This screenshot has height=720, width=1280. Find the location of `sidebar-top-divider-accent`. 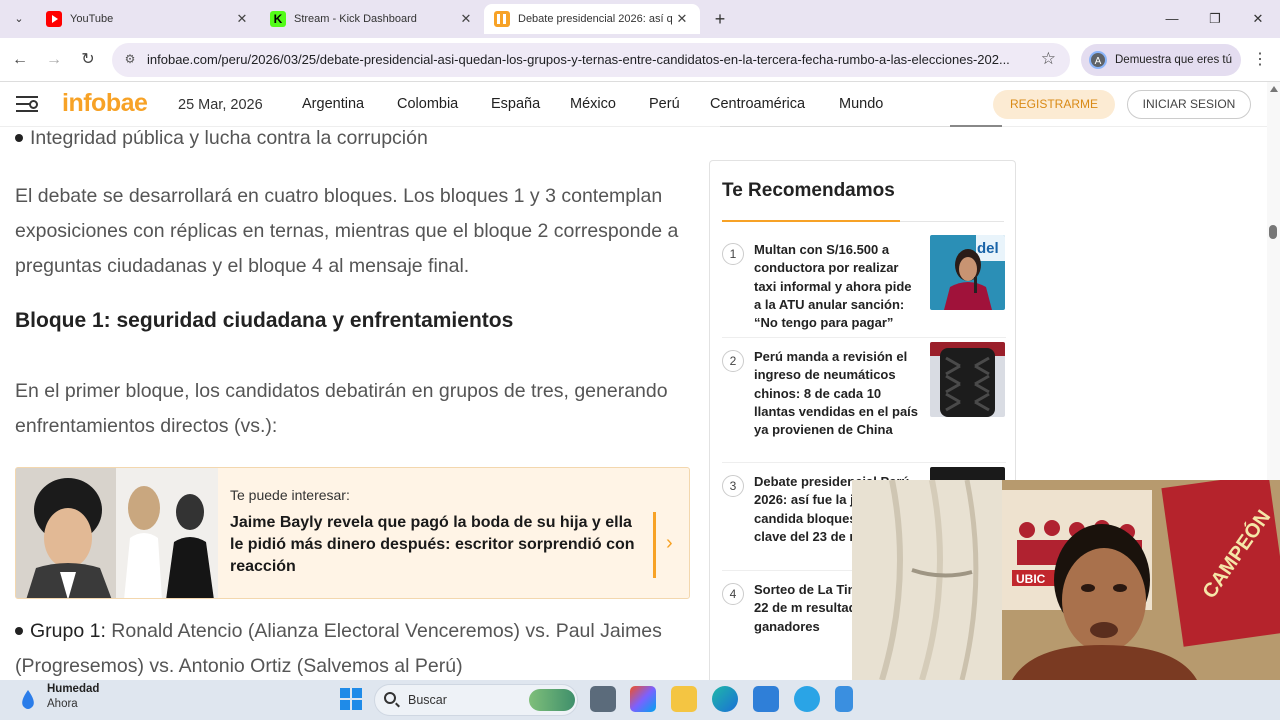

sidebar-top-divider-accent is located at coordinates (976, 126).